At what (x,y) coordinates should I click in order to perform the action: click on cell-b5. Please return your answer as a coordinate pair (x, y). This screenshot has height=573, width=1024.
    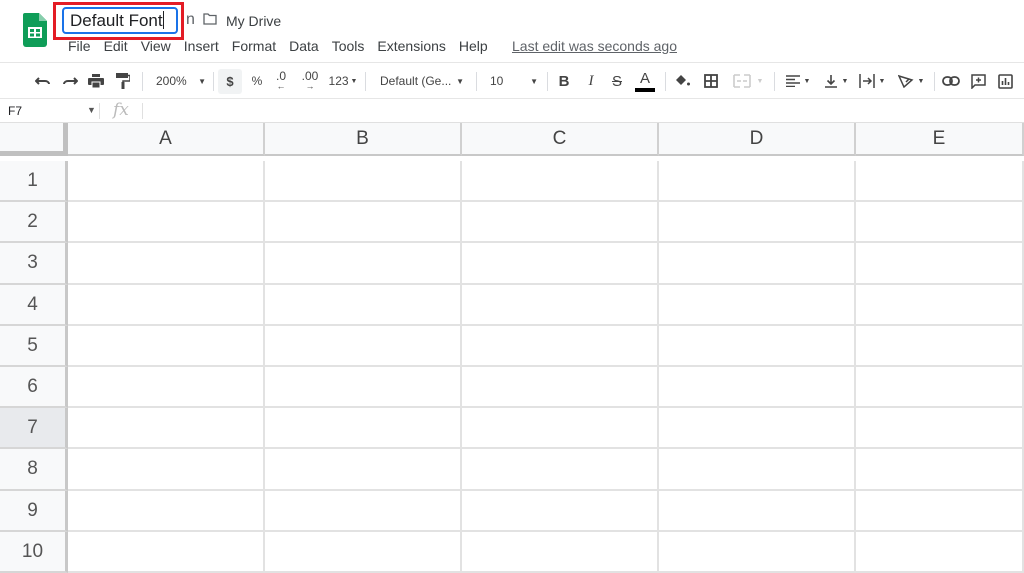
    Looking at the image, I should click on (363, 346).